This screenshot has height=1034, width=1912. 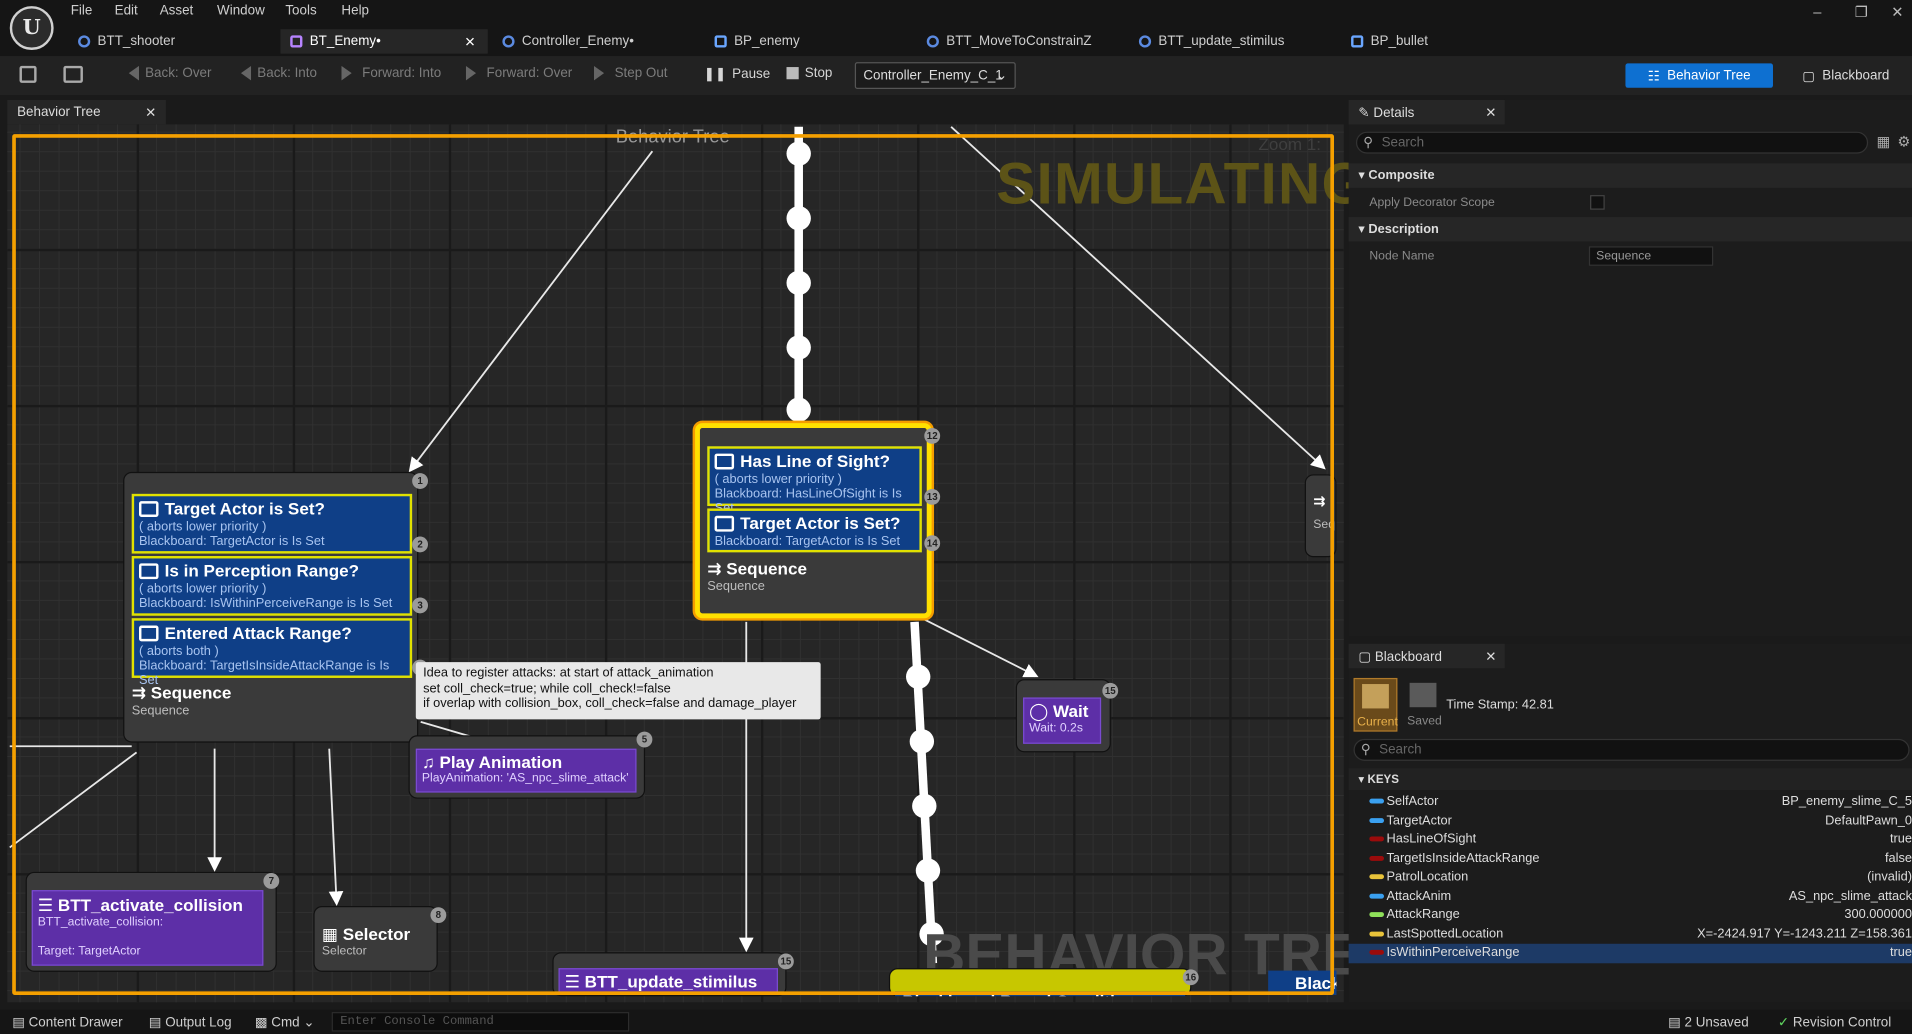 I want to click on revision-control-button: ✓ Revision Control, so click(x=1834, y=1022).